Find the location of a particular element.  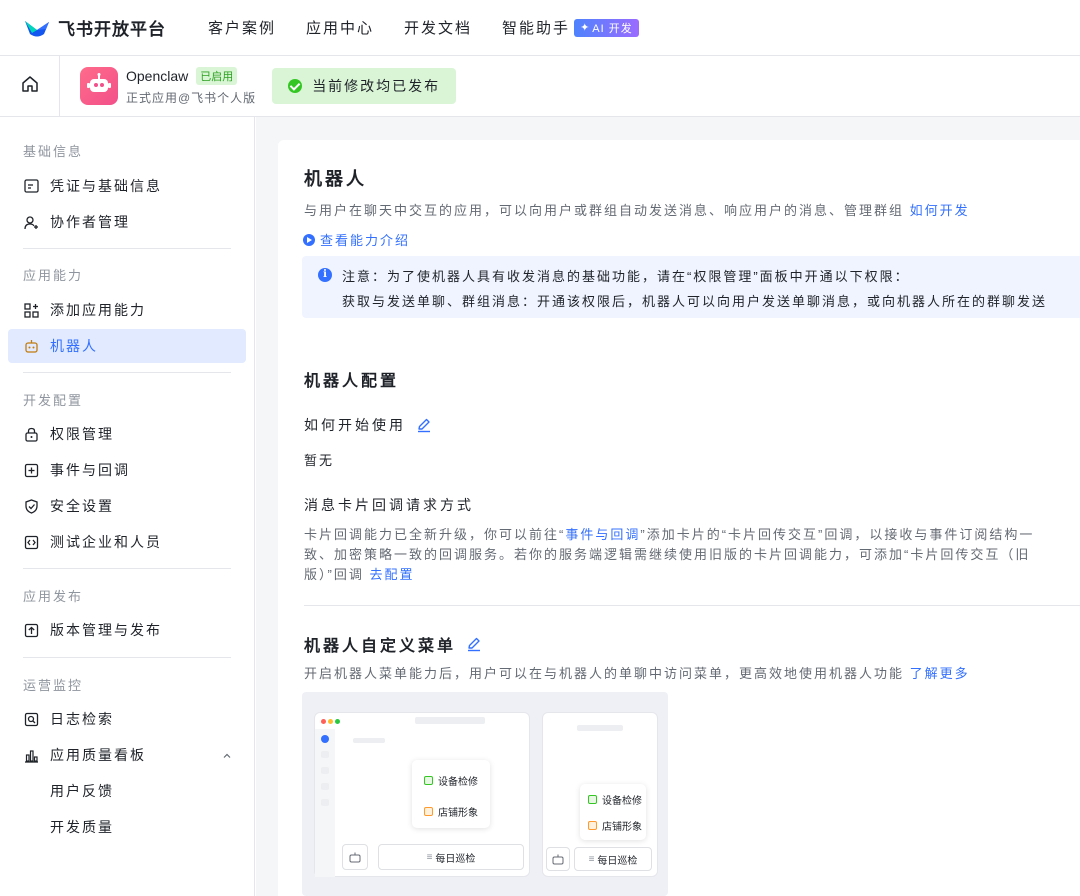

sidebar-item-permissions: 权限管理 is located at coordinates (127, 434).